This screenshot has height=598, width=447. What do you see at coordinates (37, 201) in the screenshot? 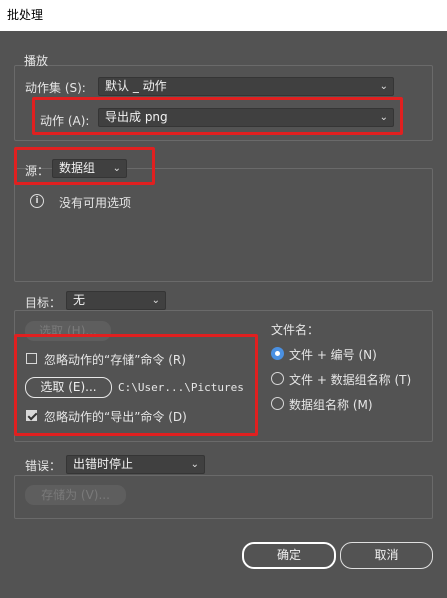
I see `info-icon: i` at bounding box center [37, 201].